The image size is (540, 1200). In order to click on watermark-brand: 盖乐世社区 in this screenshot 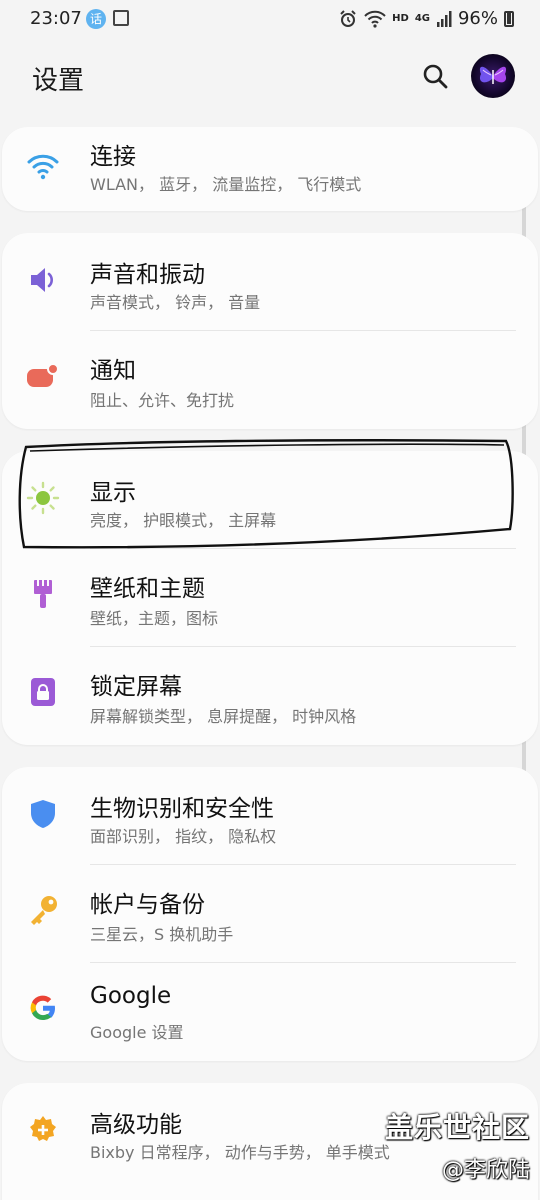, I will do `click(457, 1127)`.